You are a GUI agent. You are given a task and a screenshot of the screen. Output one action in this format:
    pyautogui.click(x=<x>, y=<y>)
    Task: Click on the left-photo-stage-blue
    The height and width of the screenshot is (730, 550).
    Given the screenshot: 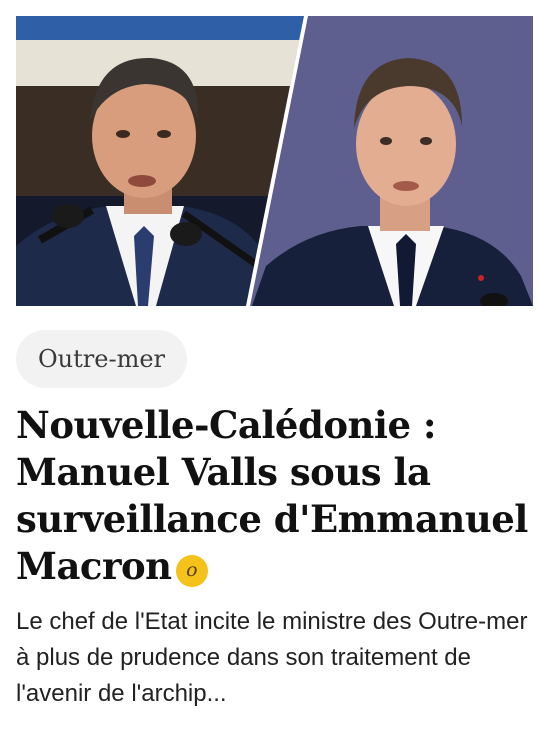 What is the action you would take?
    pyautogui.click(x=161, y=28)
    